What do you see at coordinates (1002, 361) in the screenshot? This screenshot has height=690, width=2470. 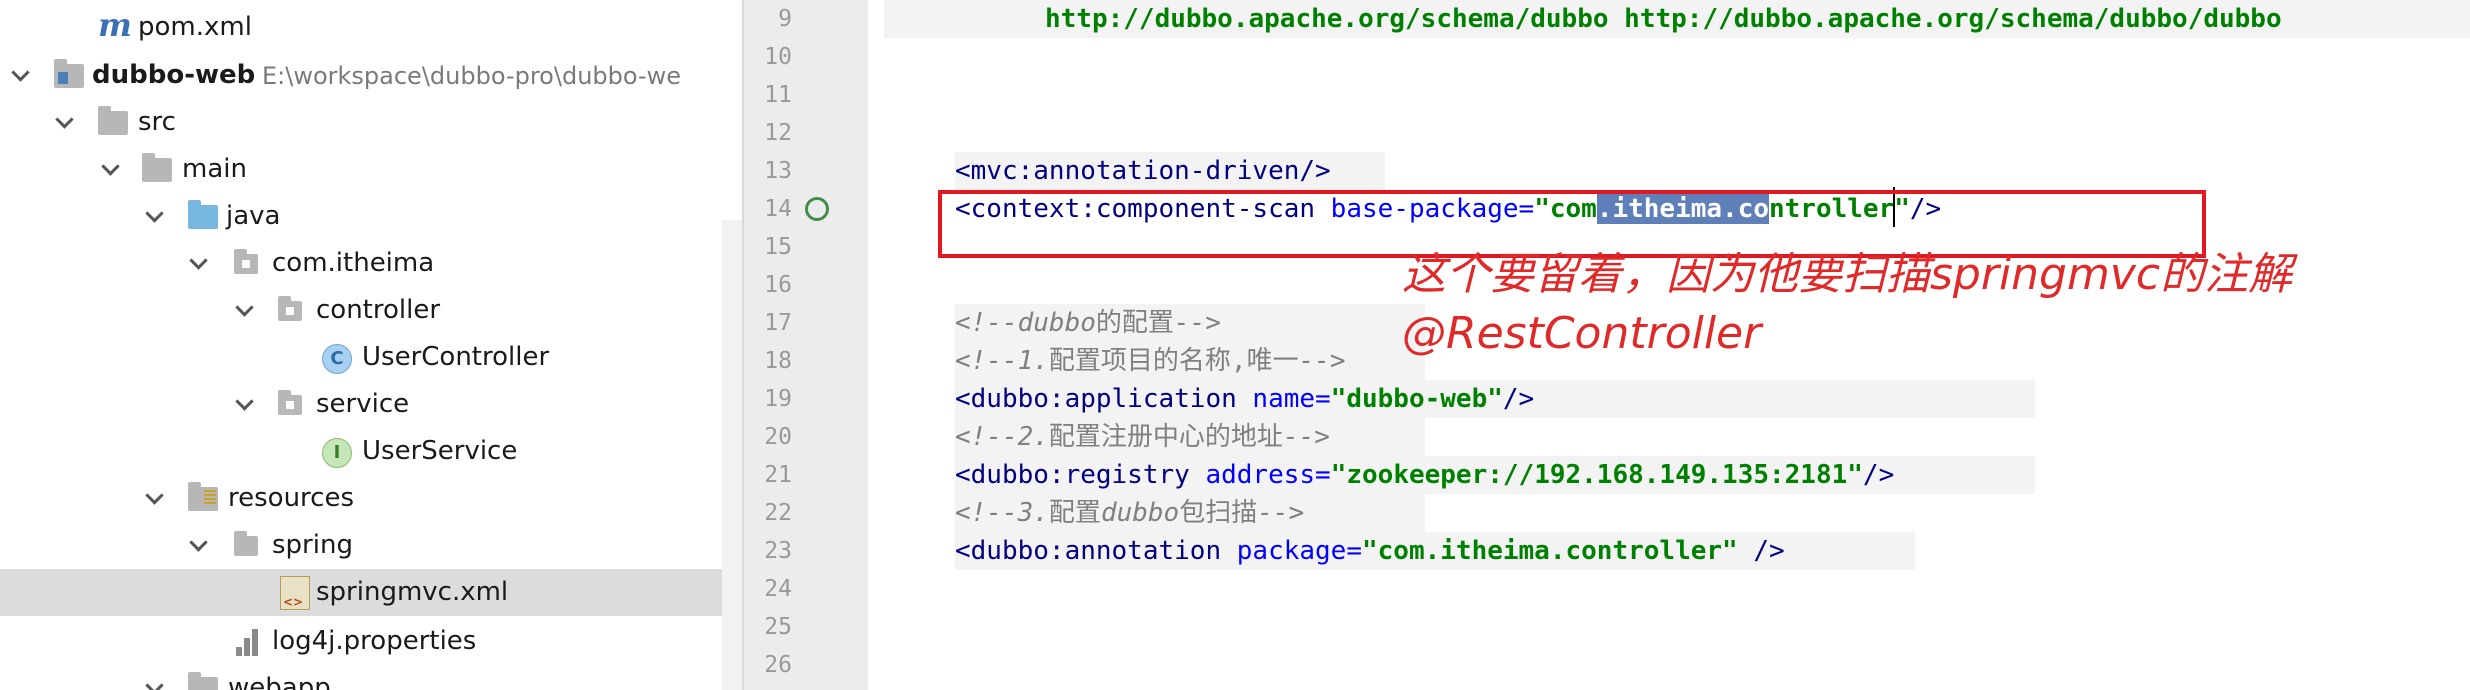 I see `code-token-comment: <!--1.` at bounding box center [1002, 361].